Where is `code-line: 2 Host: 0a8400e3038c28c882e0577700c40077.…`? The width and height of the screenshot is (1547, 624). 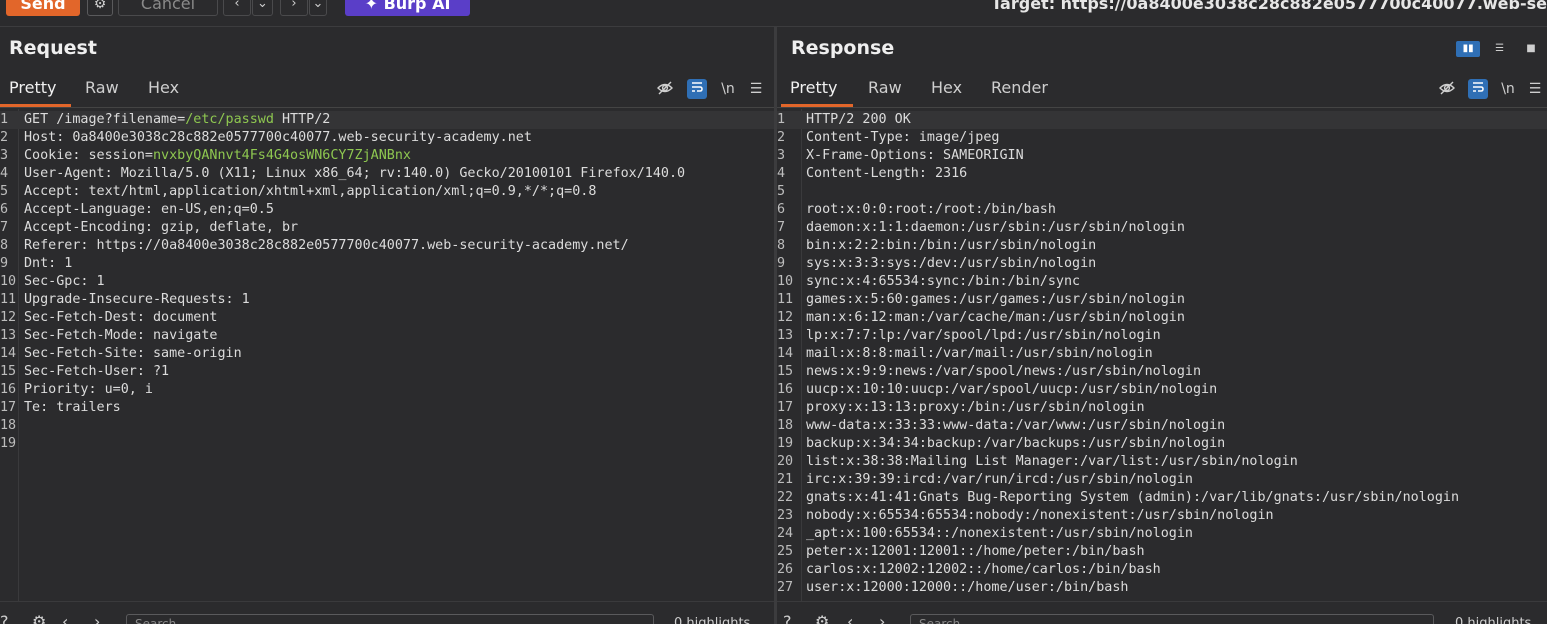 code-line: 2 Host: 0a8400e3038c28c882e0577700c40077.… is located at coordinates (387, 138).